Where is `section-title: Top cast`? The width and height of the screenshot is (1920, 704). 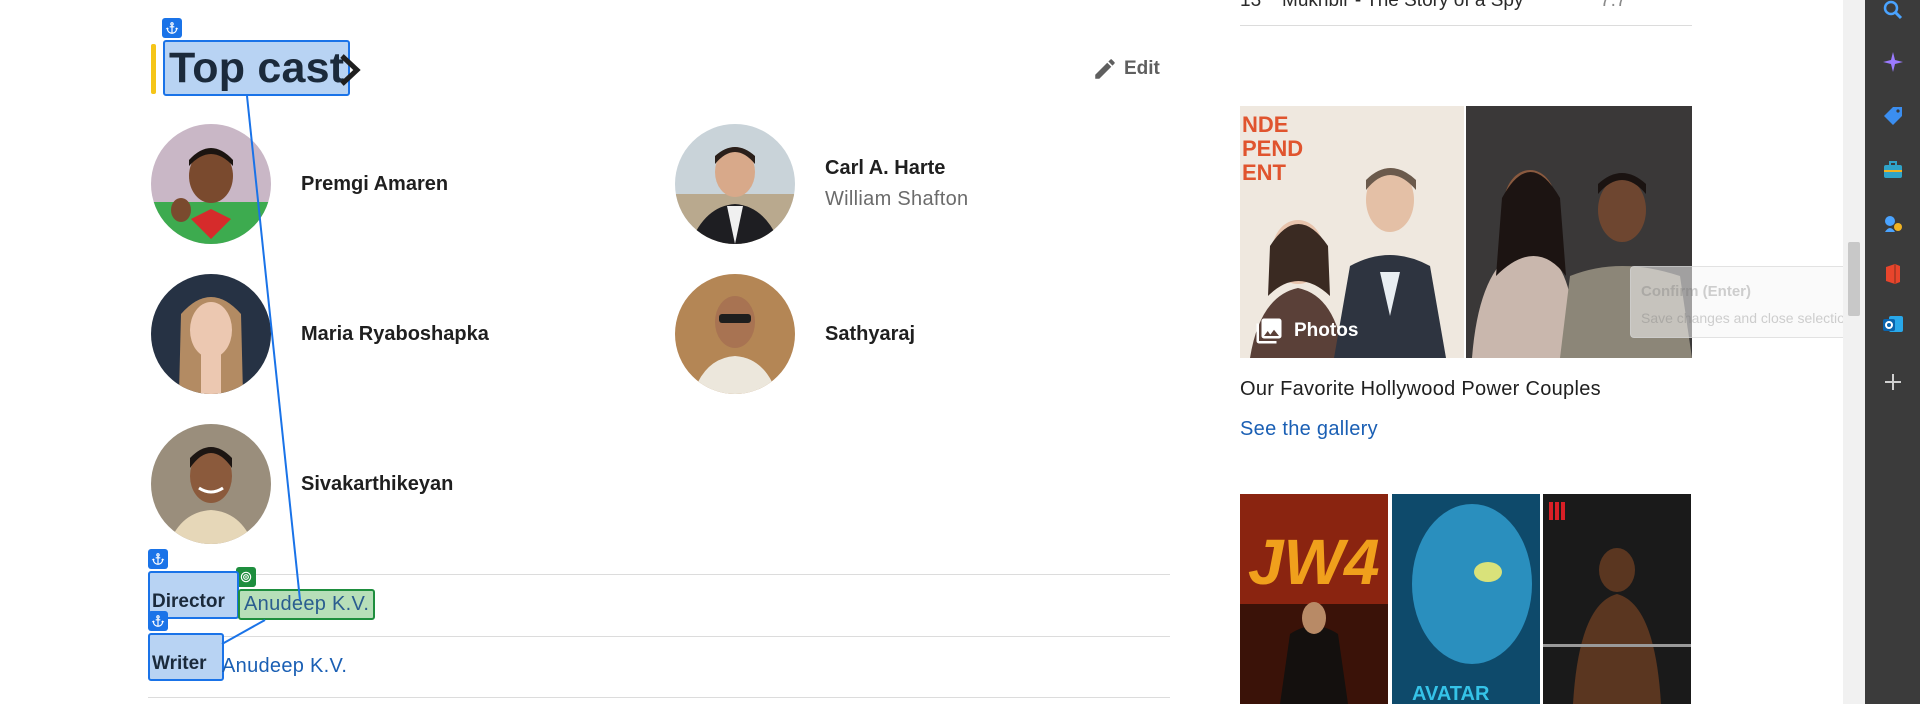
section-title: Top cast is located at coordinates (257, 68).